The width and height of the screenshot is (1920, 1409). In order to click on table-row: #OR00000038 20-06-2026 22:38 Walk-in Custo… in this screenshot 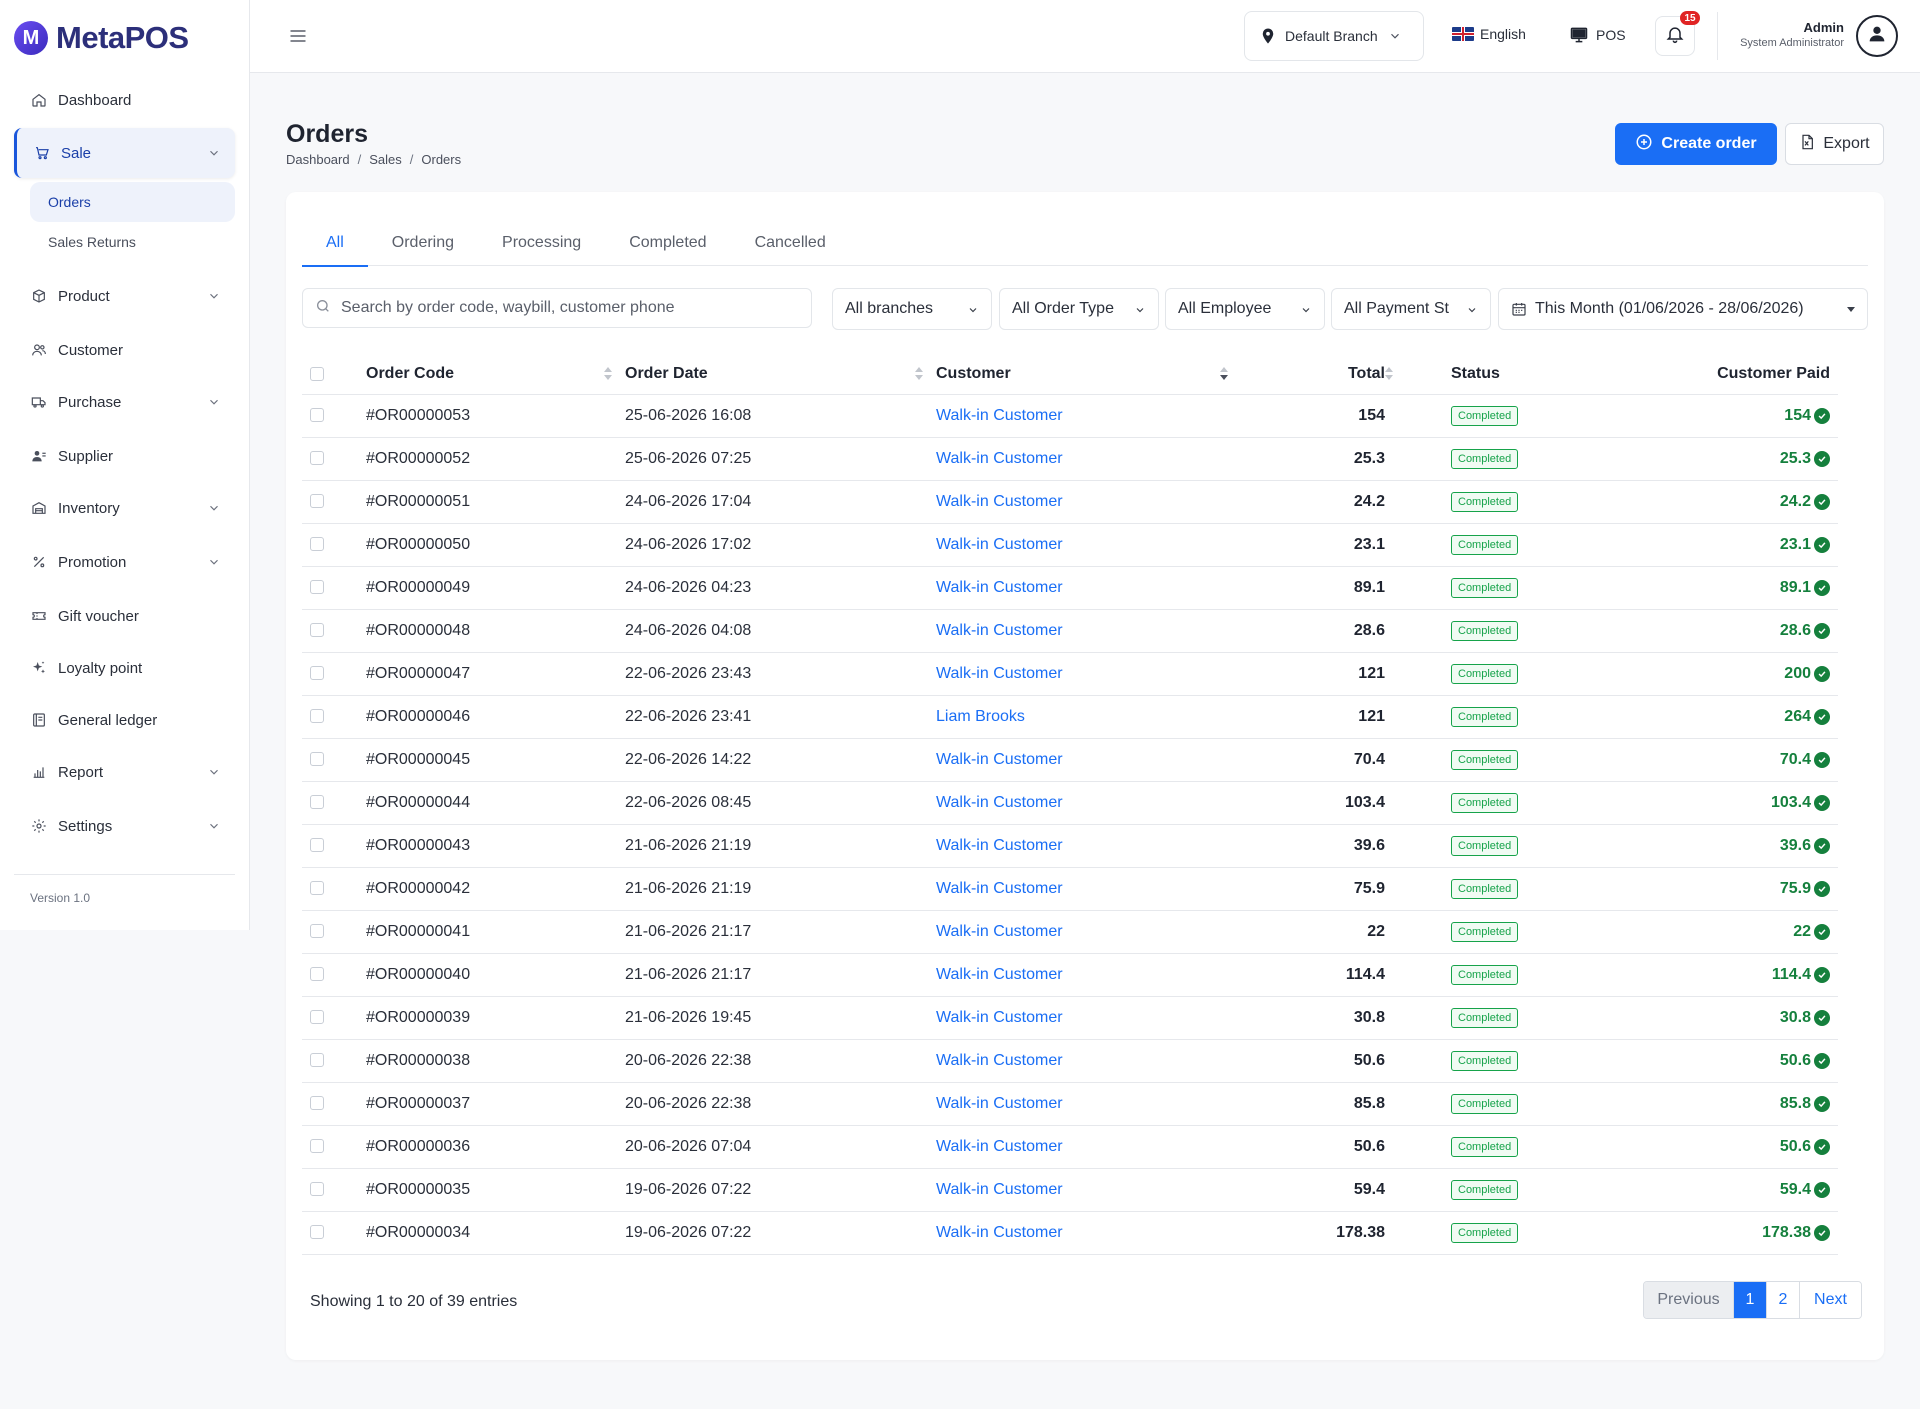, I will do `click(1070, 1060)`.